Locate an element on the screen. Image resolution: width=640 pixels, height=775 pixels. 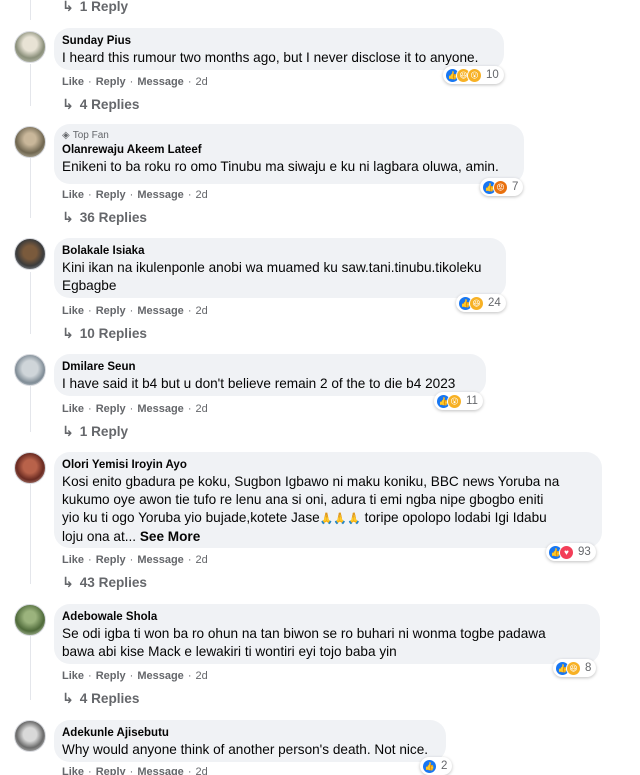
comment-author: Olori Yemisi Iroyin Ayo is located at coordinates (327, 465).